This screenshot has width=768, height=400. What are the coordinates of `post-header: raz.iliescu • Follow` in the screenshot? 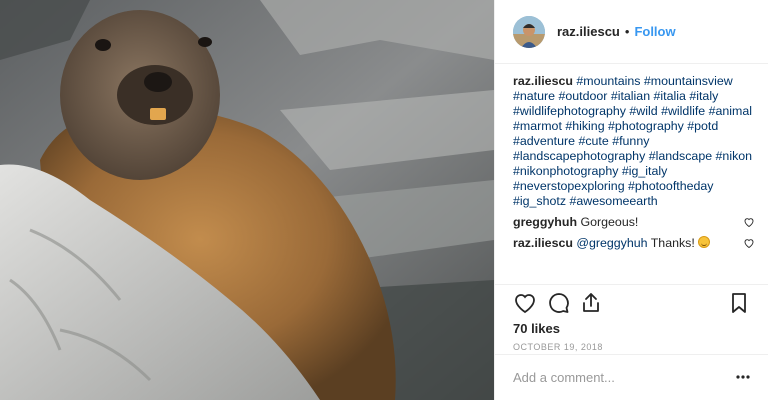 It's located at (631, 32).